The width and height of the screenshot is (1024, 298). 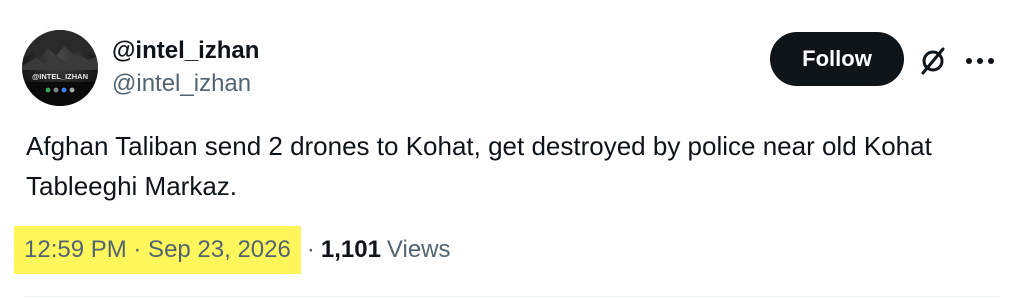 What do you see at coordinates (837, 59) in the screenshot?
I see `follow-button: Follow` at bounding box center [837, 59].